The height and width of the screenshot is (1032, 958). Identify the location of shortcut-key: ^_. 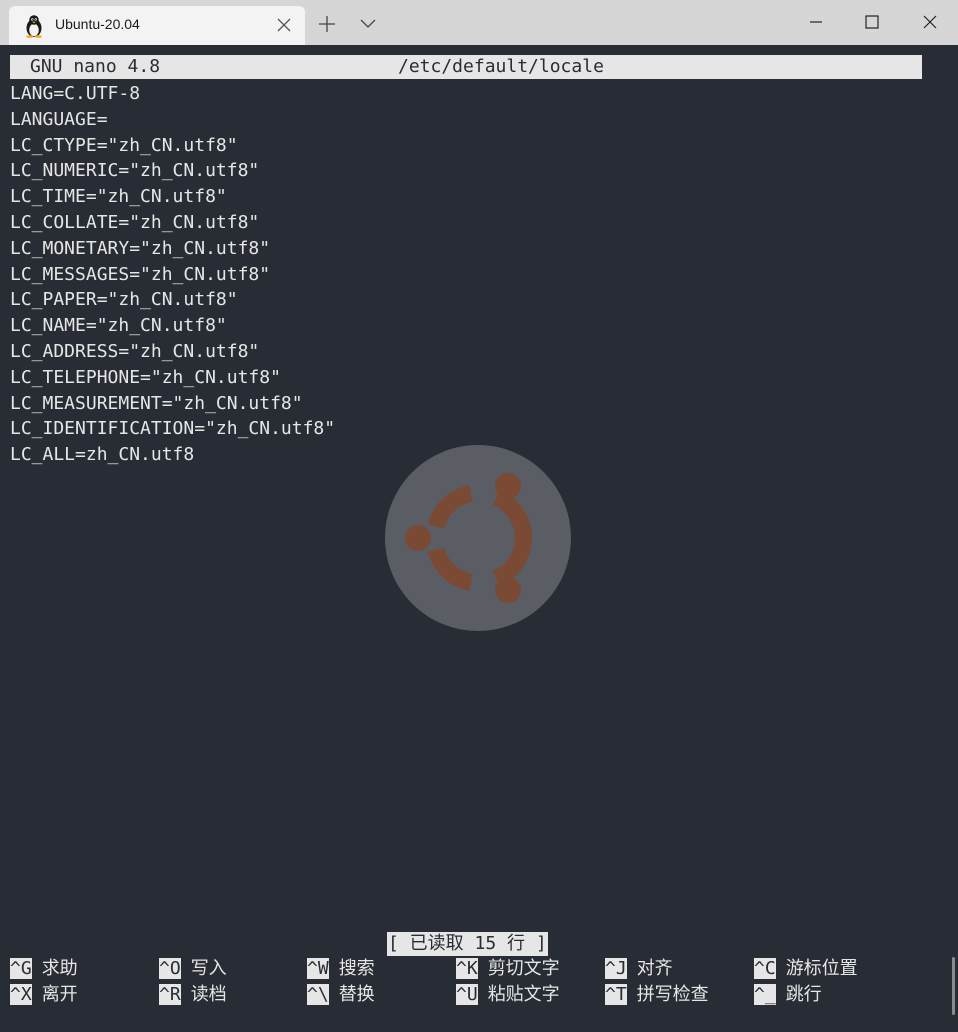
(765, 994).